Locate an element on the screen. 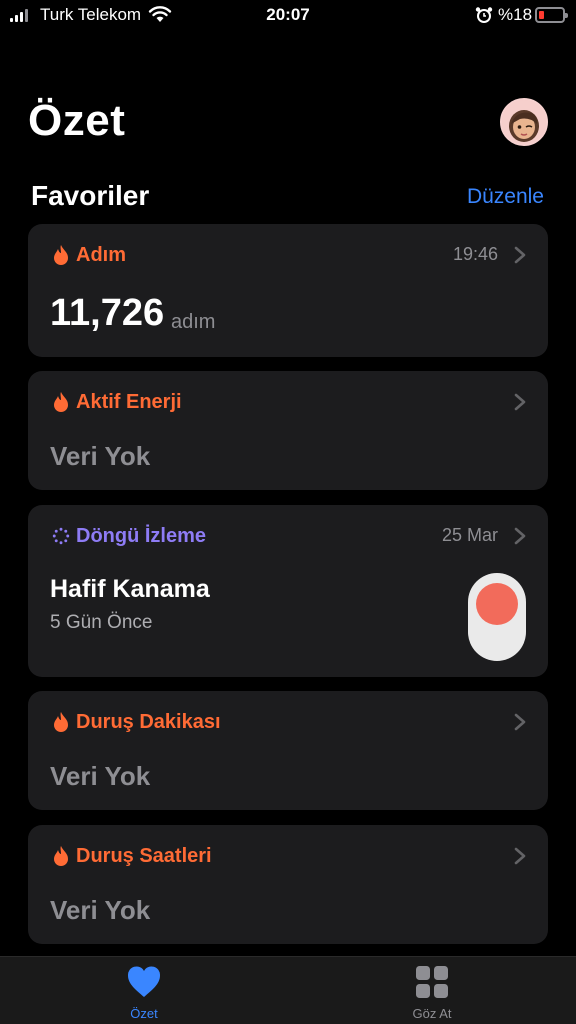 This screenshot has width=576, height=1024. stand-minutes-label: Duruş Dakikası is located at coordinates (148, 721).